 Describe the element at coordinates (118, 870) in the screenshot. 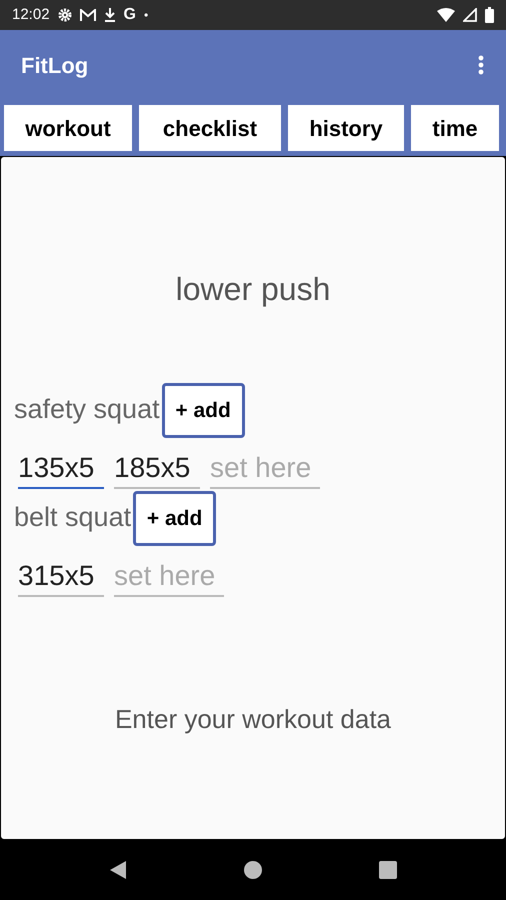

I see `back-icon` at that location.